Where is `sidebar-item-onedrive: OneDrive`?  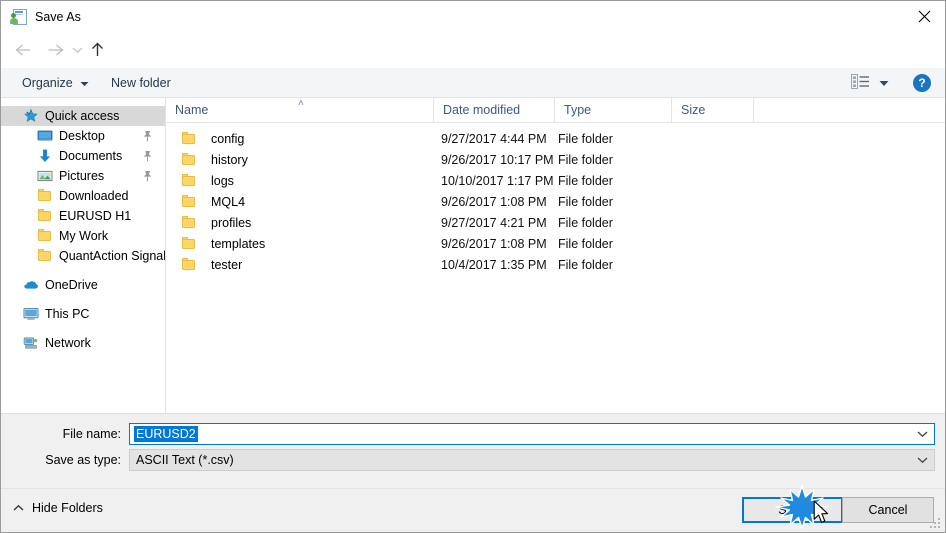
sidebar-item-onedrive: OneDrive is located at coordinates (83, 285).